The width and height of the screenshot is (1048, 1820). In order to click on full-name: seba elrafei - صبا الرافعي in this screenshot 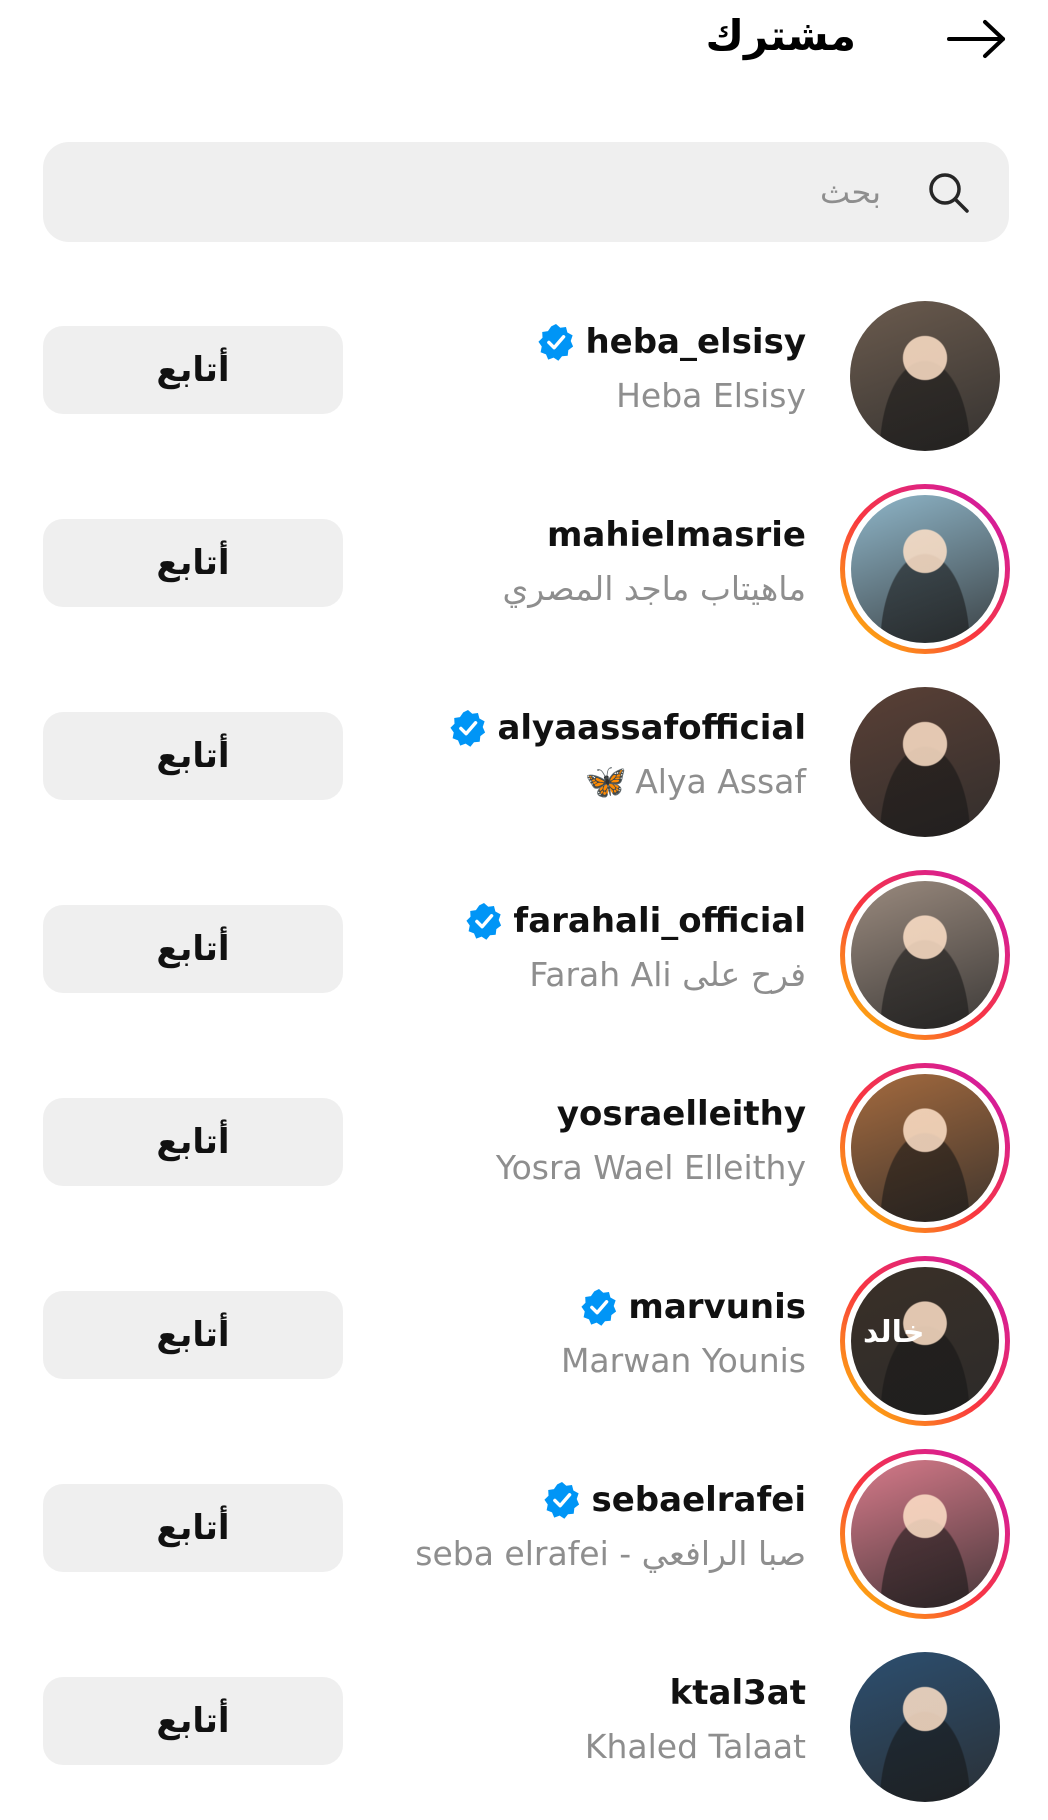, I will do `click(546, 1554)`.